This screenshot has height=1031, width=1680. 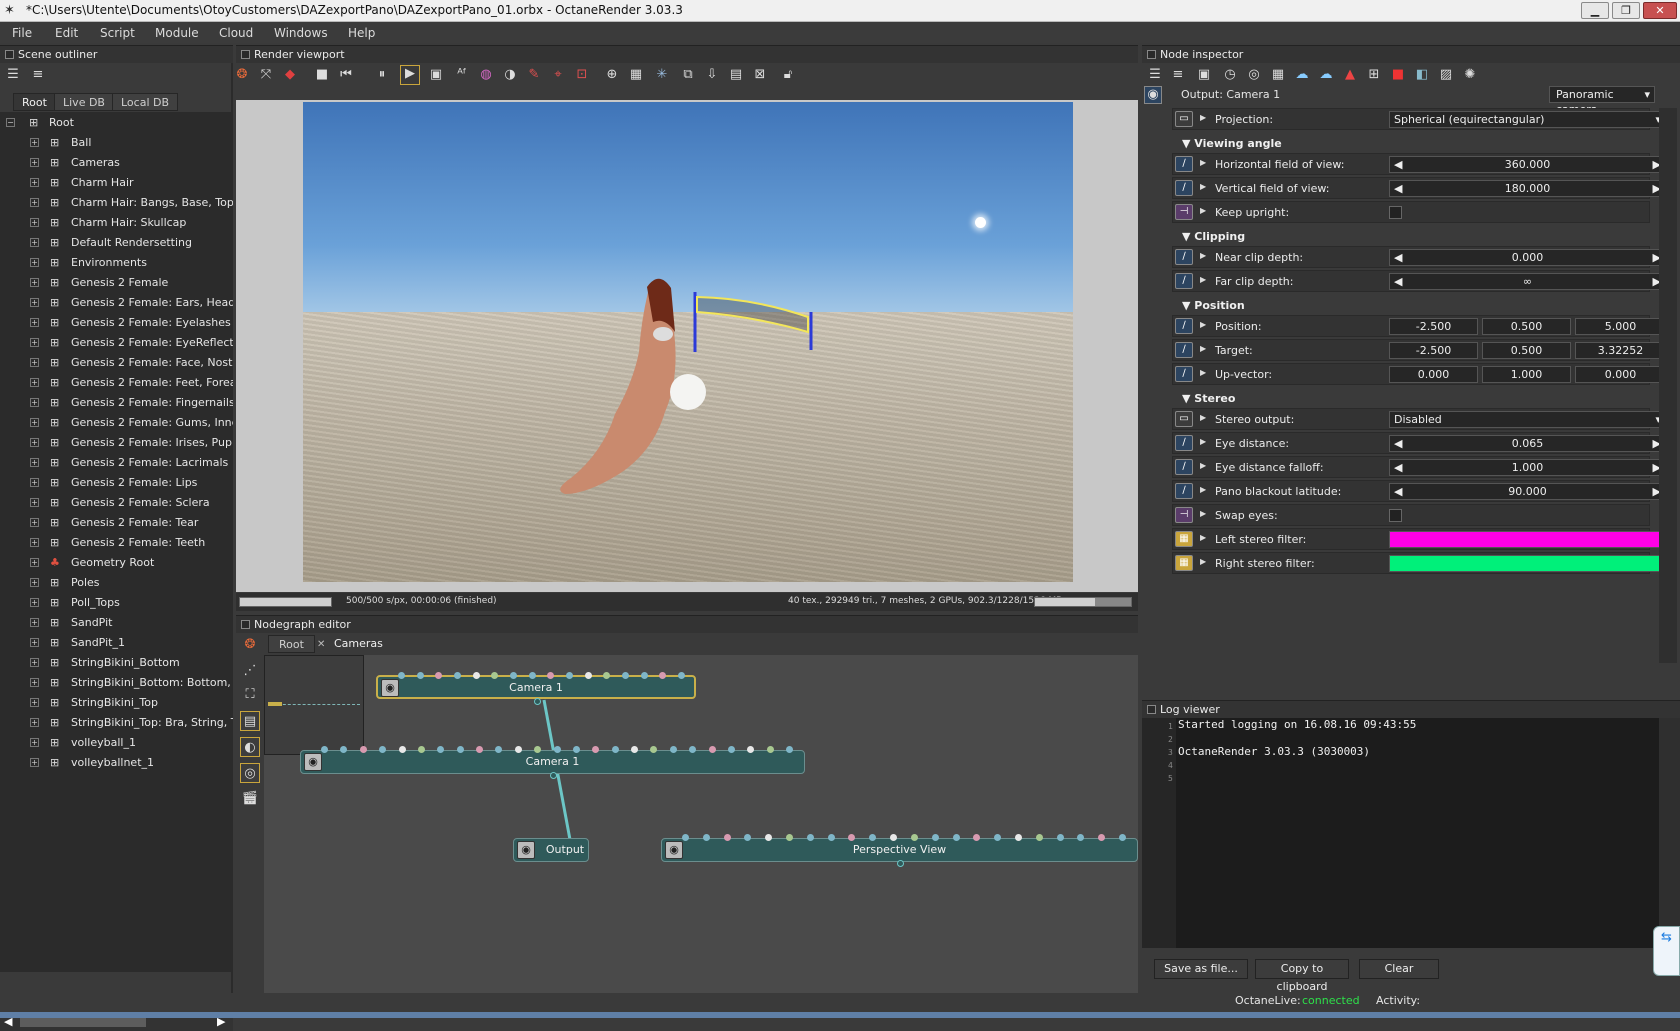 I want to click on arrange-icon: ⋰, so click(x=250, y=671).